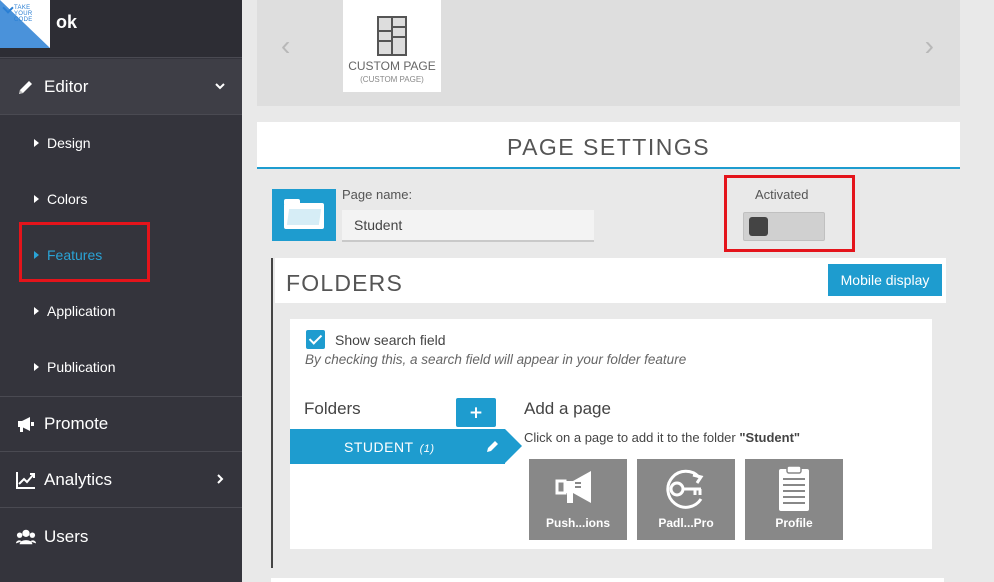 The image size is (994, 582). What do you see at coordinates (78, 479) in the screenshot?
I see `sidebar-item-label: Analytics` at bounding box center [78, 479].